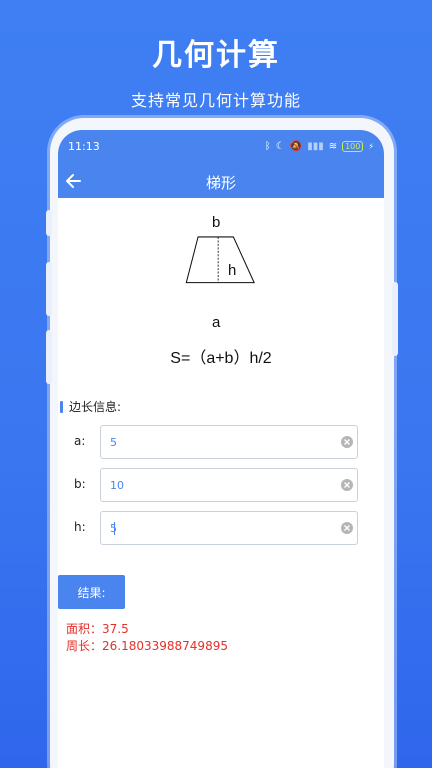  What do you see at coordinates (229, 442) in the screenshot?
I see `input-a` at bounding box center [229, 442].